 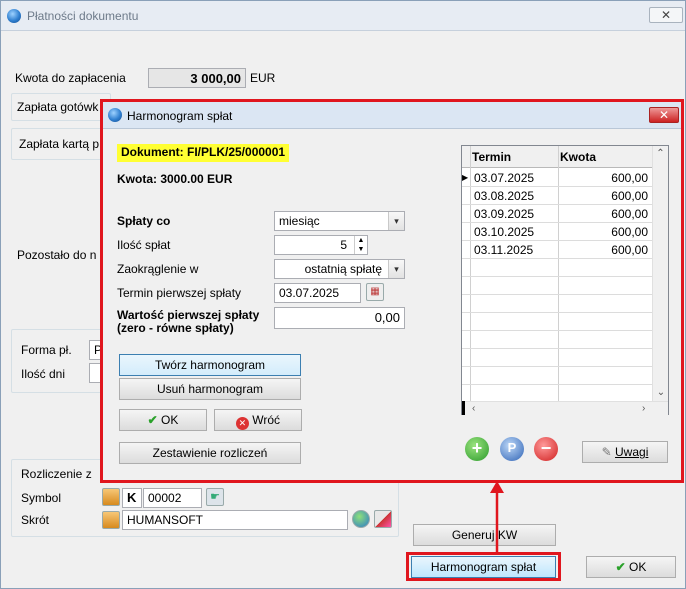 What do you see at coordinates (175, 328) in the screenshot?
I see `wartosc-label-2: (zero - równe spłaty)` at bounding box center [175, 328].